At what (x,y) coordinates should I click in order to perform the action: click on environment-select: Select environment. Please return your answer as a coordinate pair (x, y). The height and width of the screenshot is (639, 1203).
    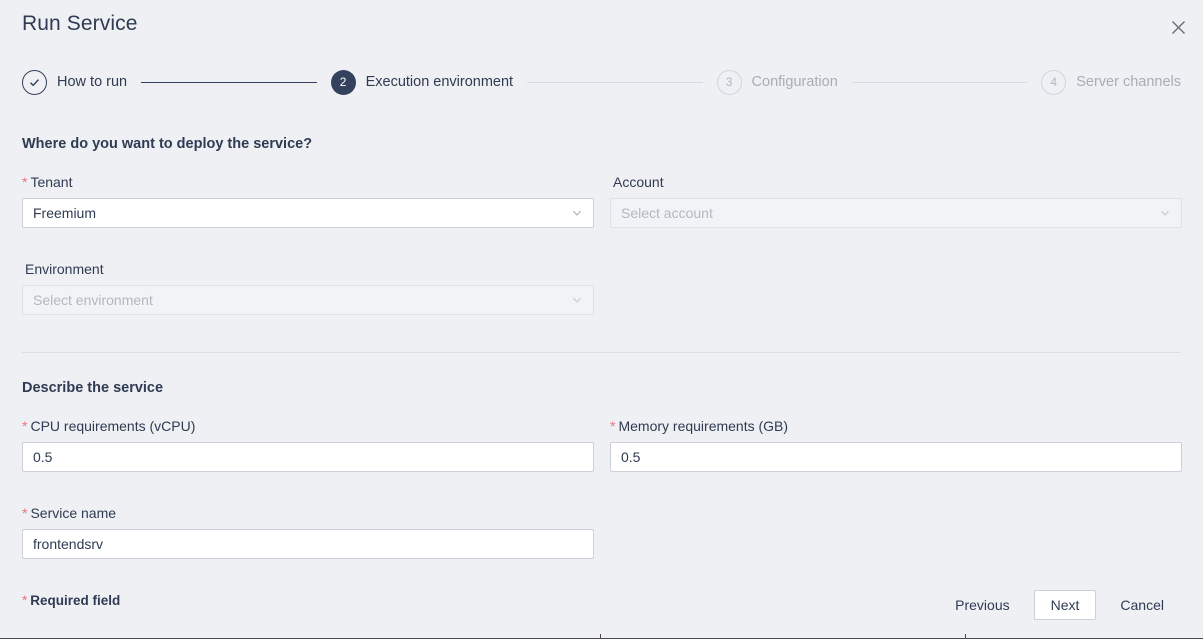
    Looking at the image, I should click on (308, 300).